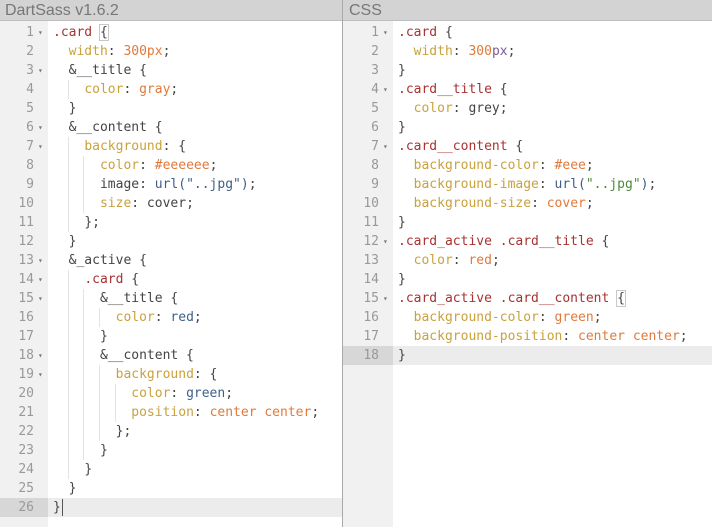  I want to click on code-line: 14 ▾ .card {, so click(171, 279).